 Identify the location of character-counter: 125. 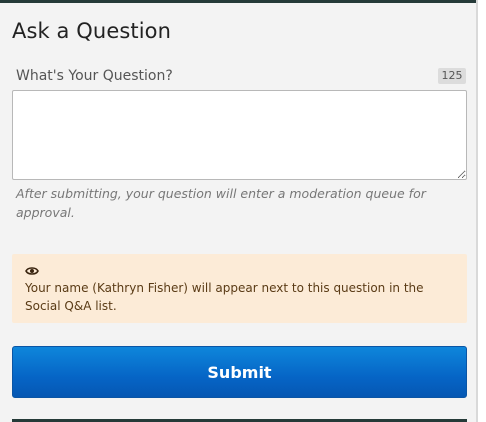
(452, 76).